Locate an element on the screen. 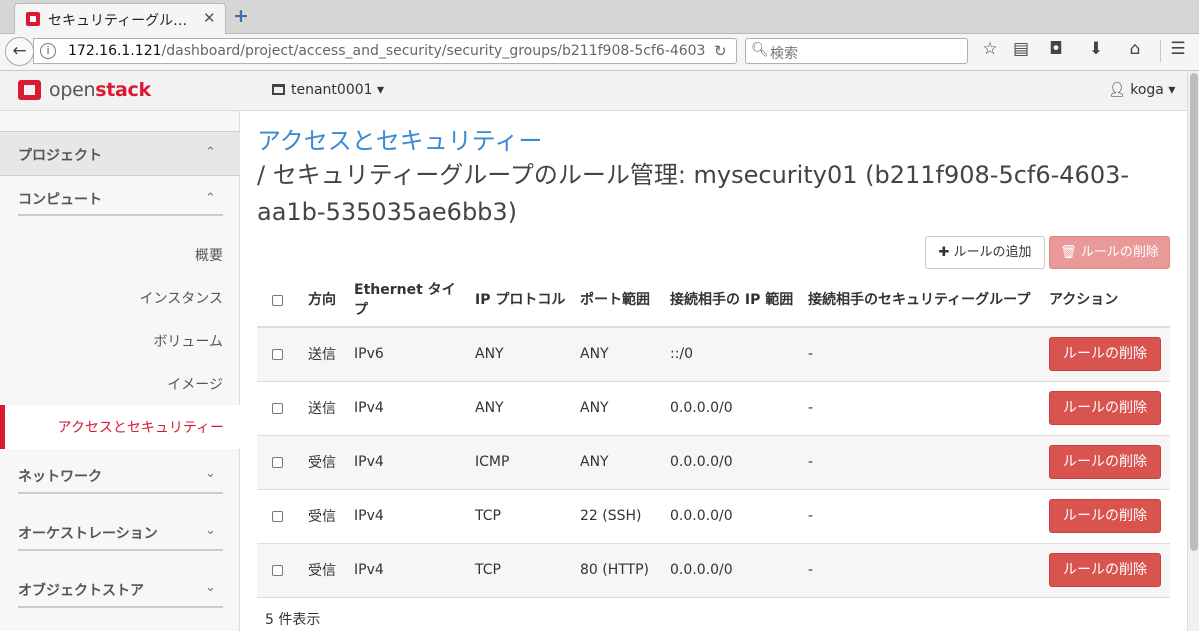  back-arrow-icon: ← is located at coordinates (19, 51).